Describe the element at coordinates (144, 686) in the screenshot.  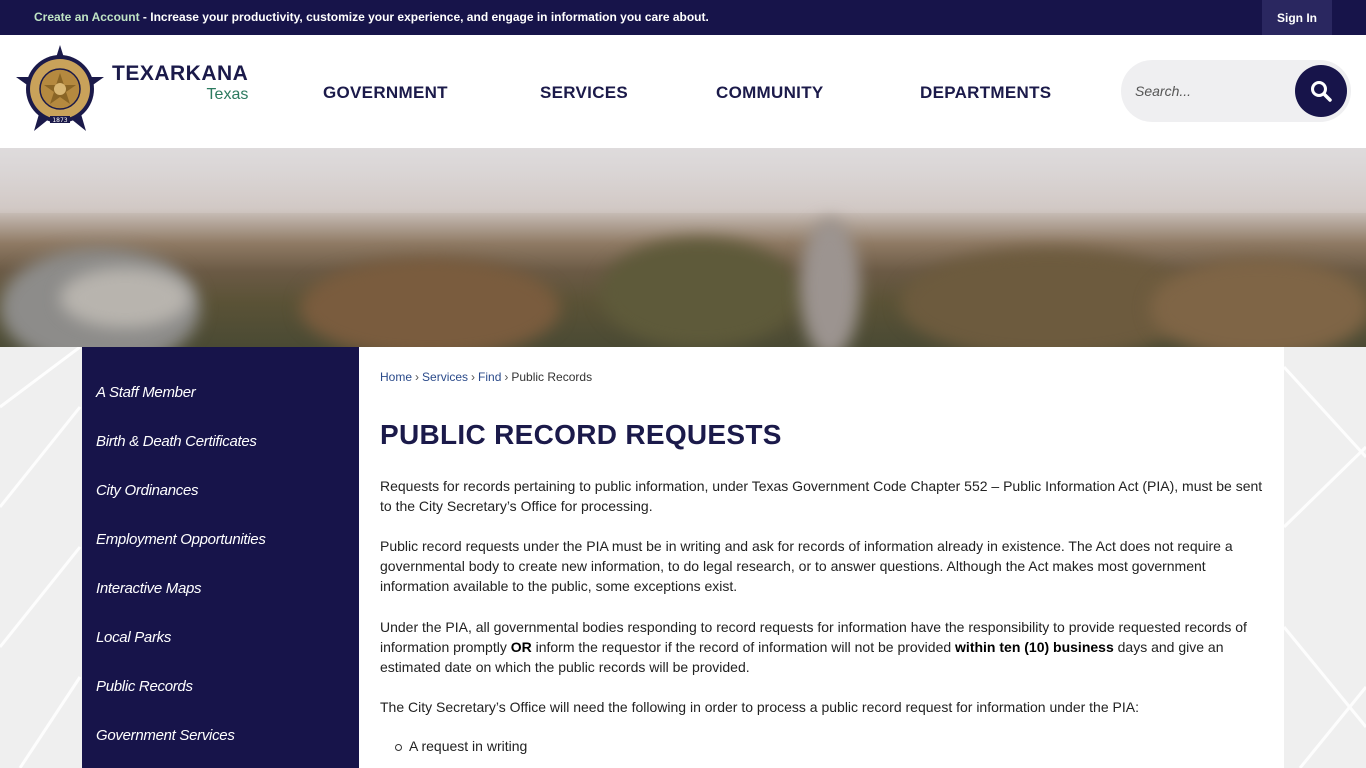
I see `sidebar-item-public-records: Public Records` at that location.